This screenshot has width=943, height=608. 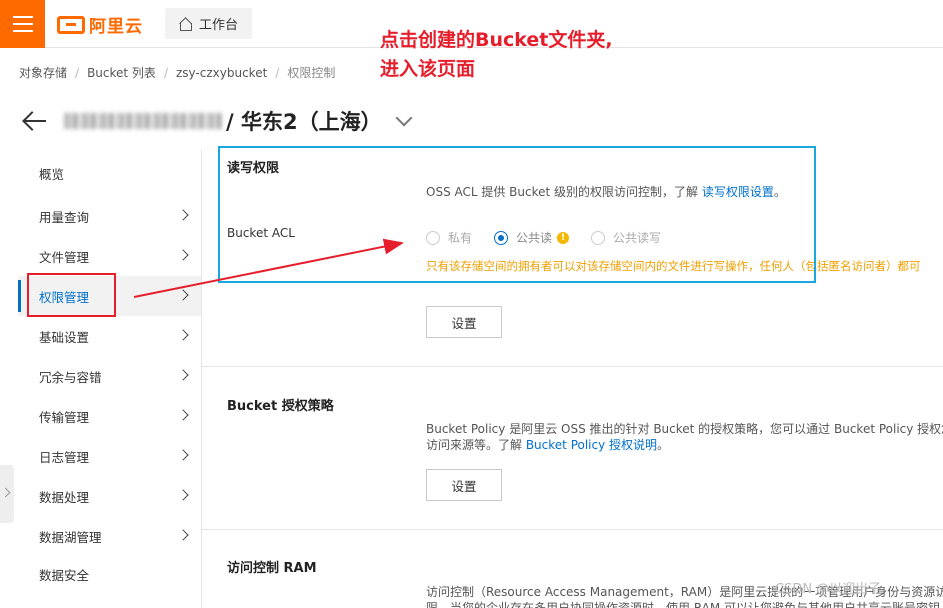 I want to click on sidebar-item-label: 日志管理, so click(x=64, y=457).